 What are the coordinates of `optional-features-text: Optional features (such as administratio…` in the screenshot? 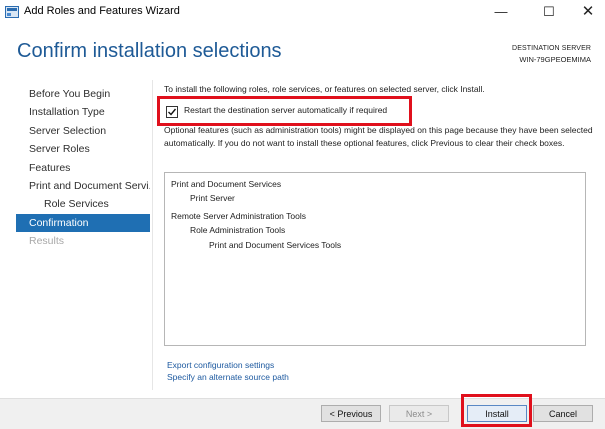 It's located at (378, 136).